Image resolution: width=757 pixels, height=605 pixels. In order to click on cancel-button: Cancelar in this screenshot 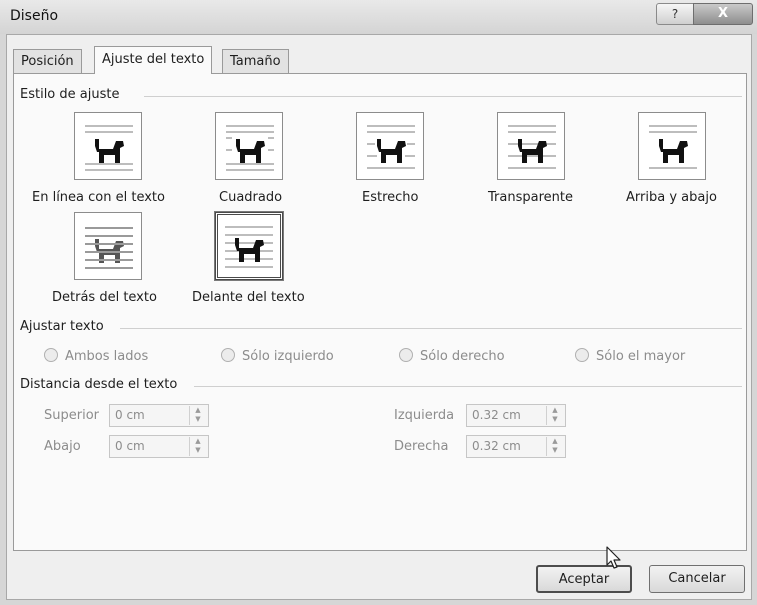, I will do `click(697, 579)`.